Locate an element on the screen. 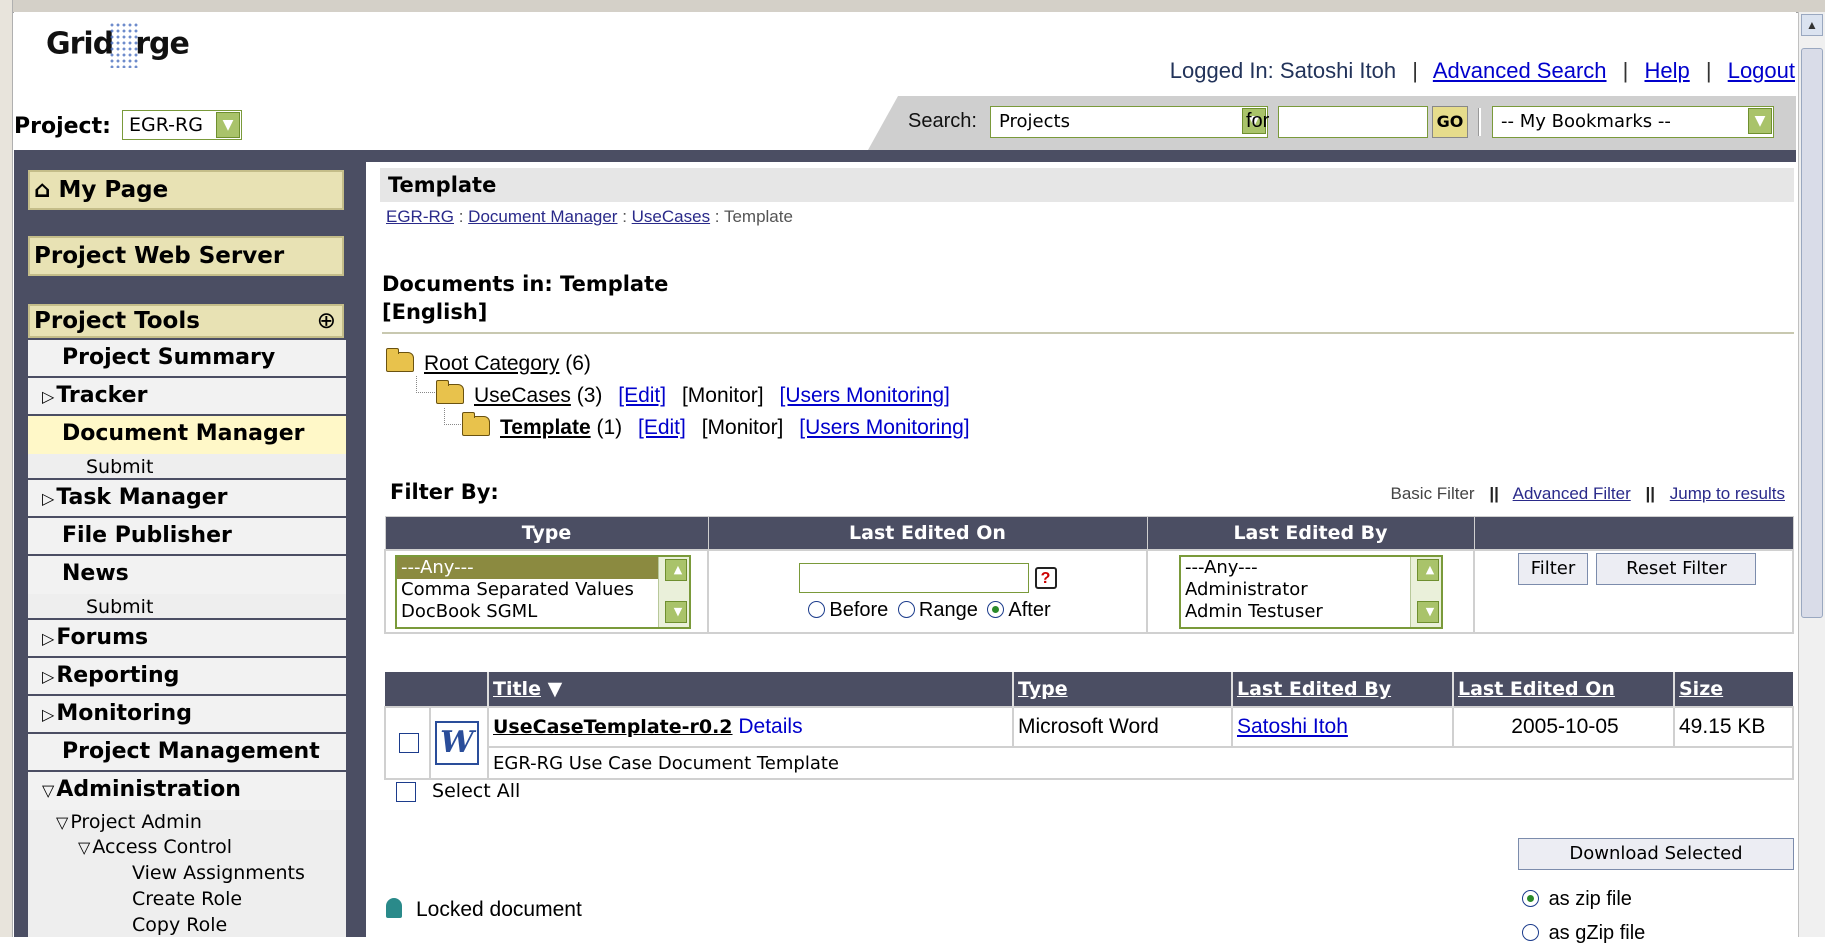 The width and height of the screenshot is (1825, 950). gridforge-logo: Grid rge is located at coordinates (118, 45).